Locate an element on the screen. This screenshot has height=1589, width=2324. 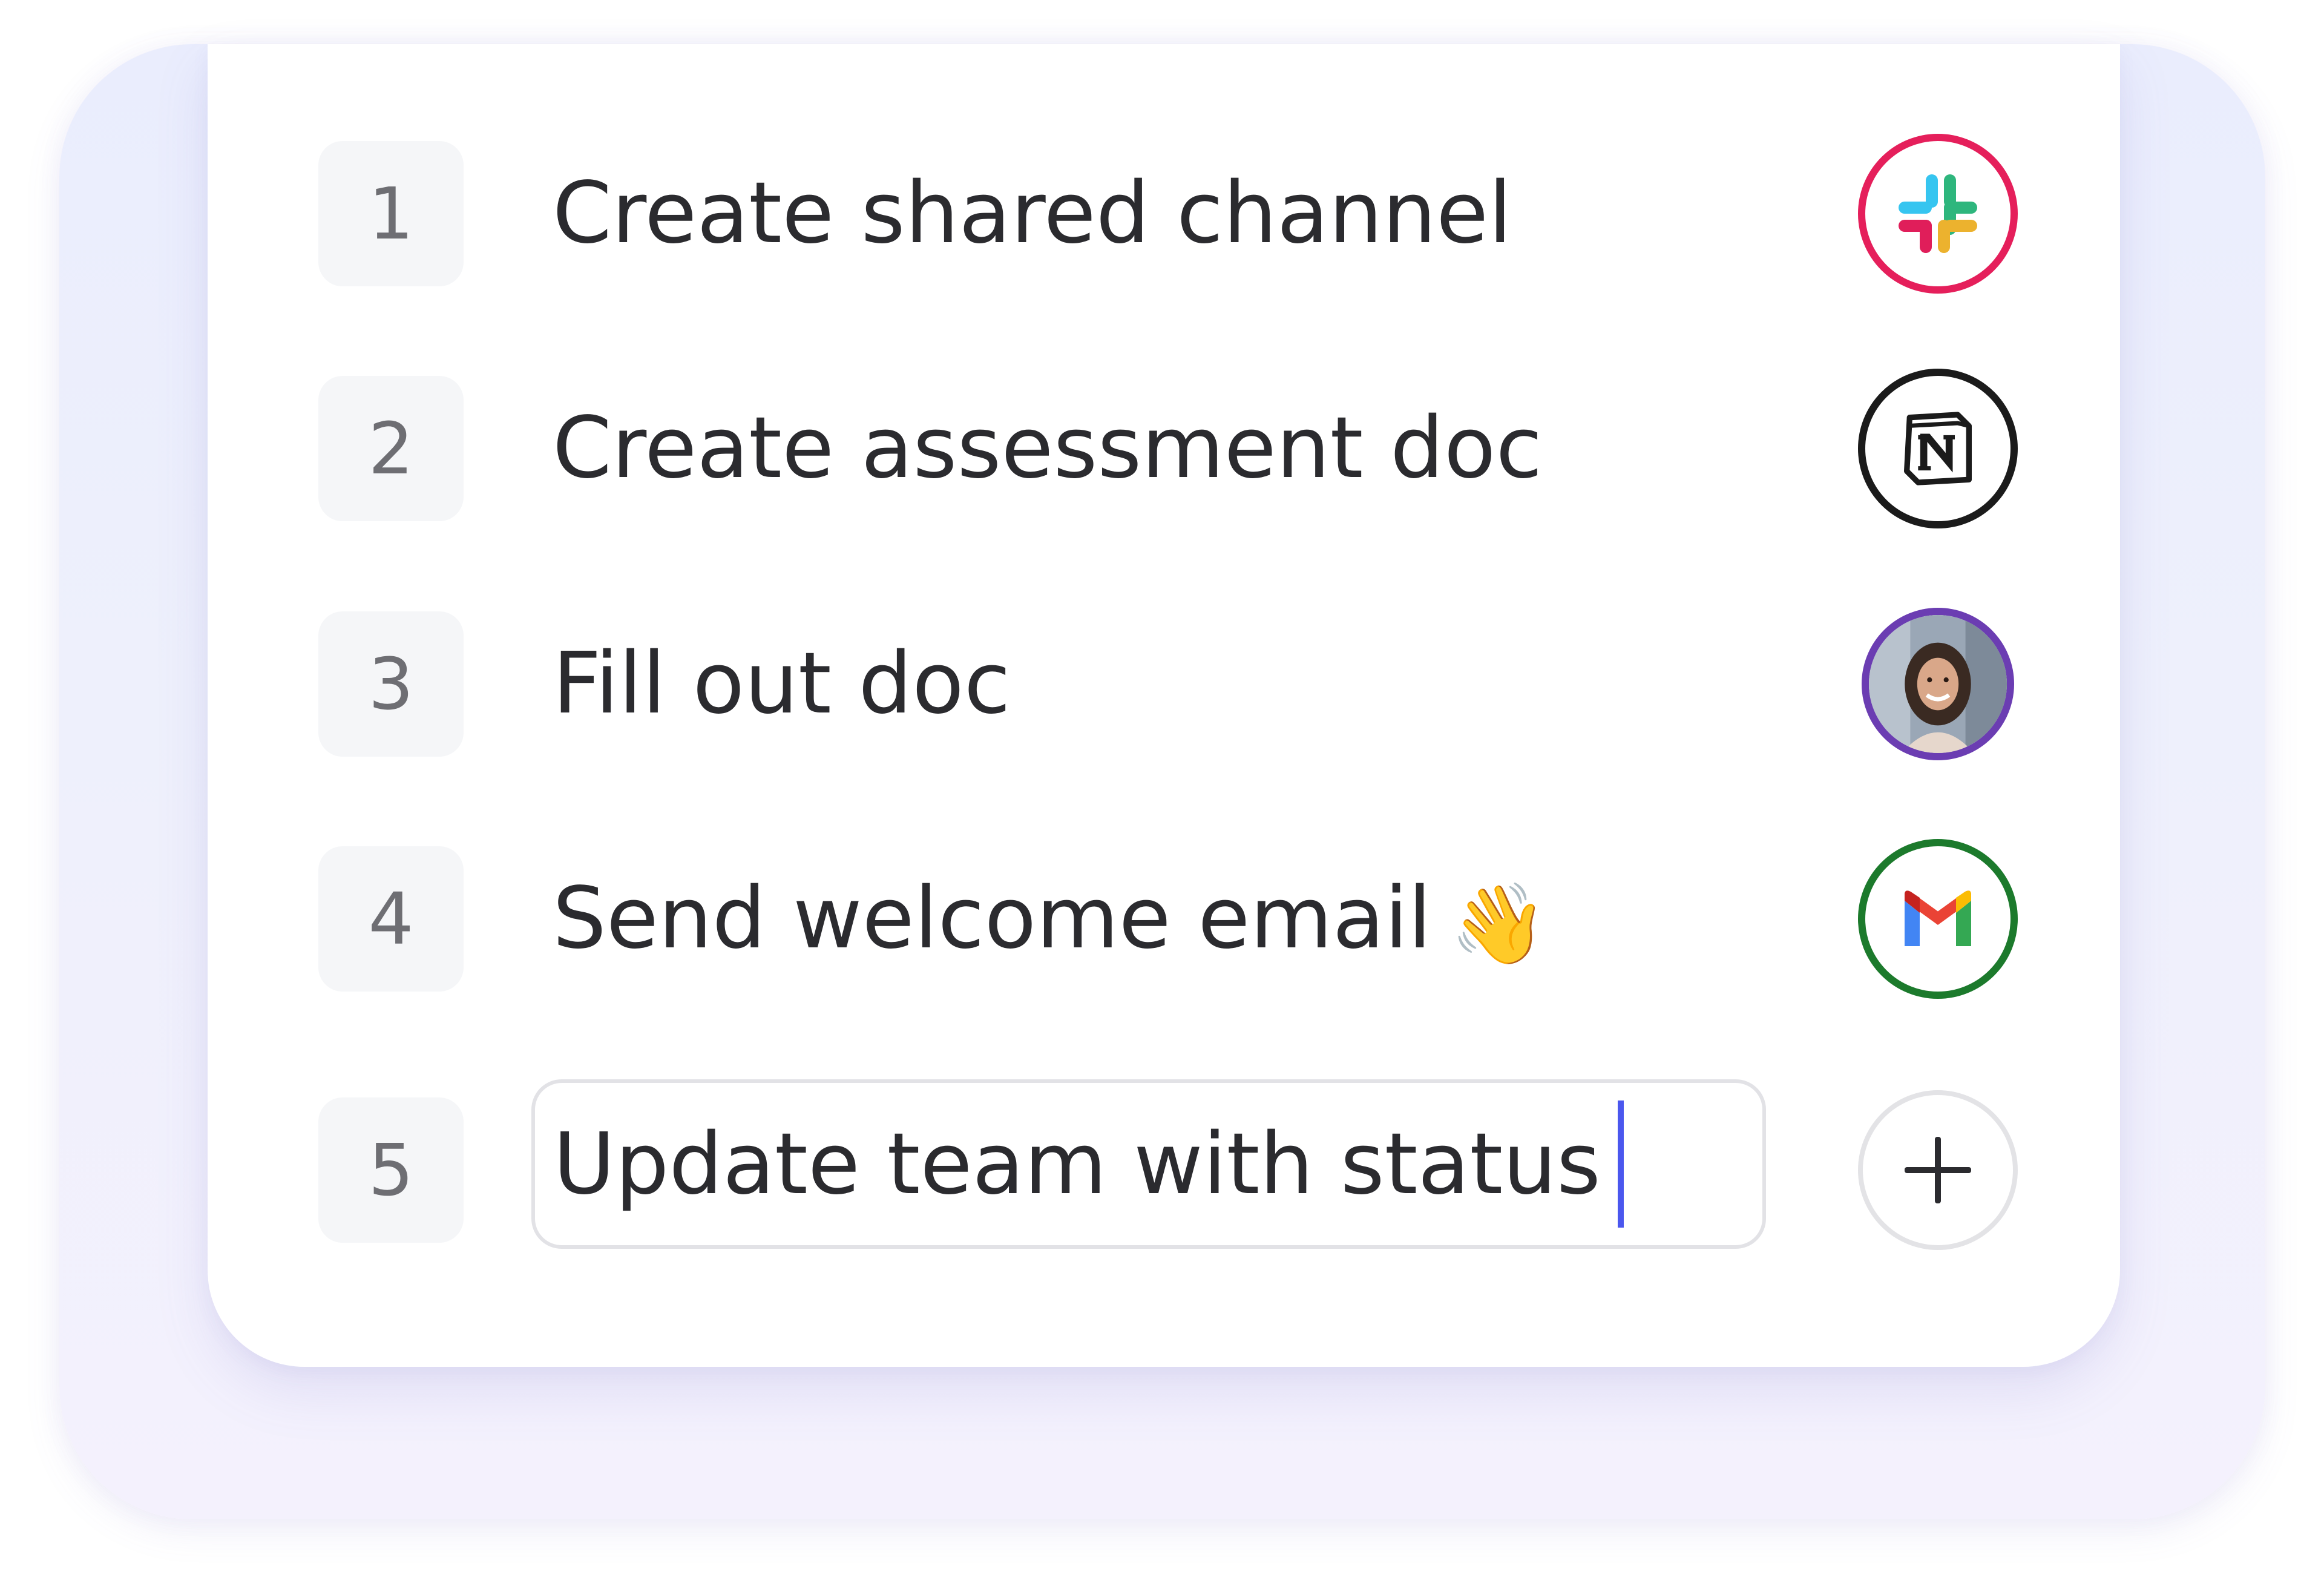
task-label: Send welcome email 👋 is located at coordinates (1050, 919).